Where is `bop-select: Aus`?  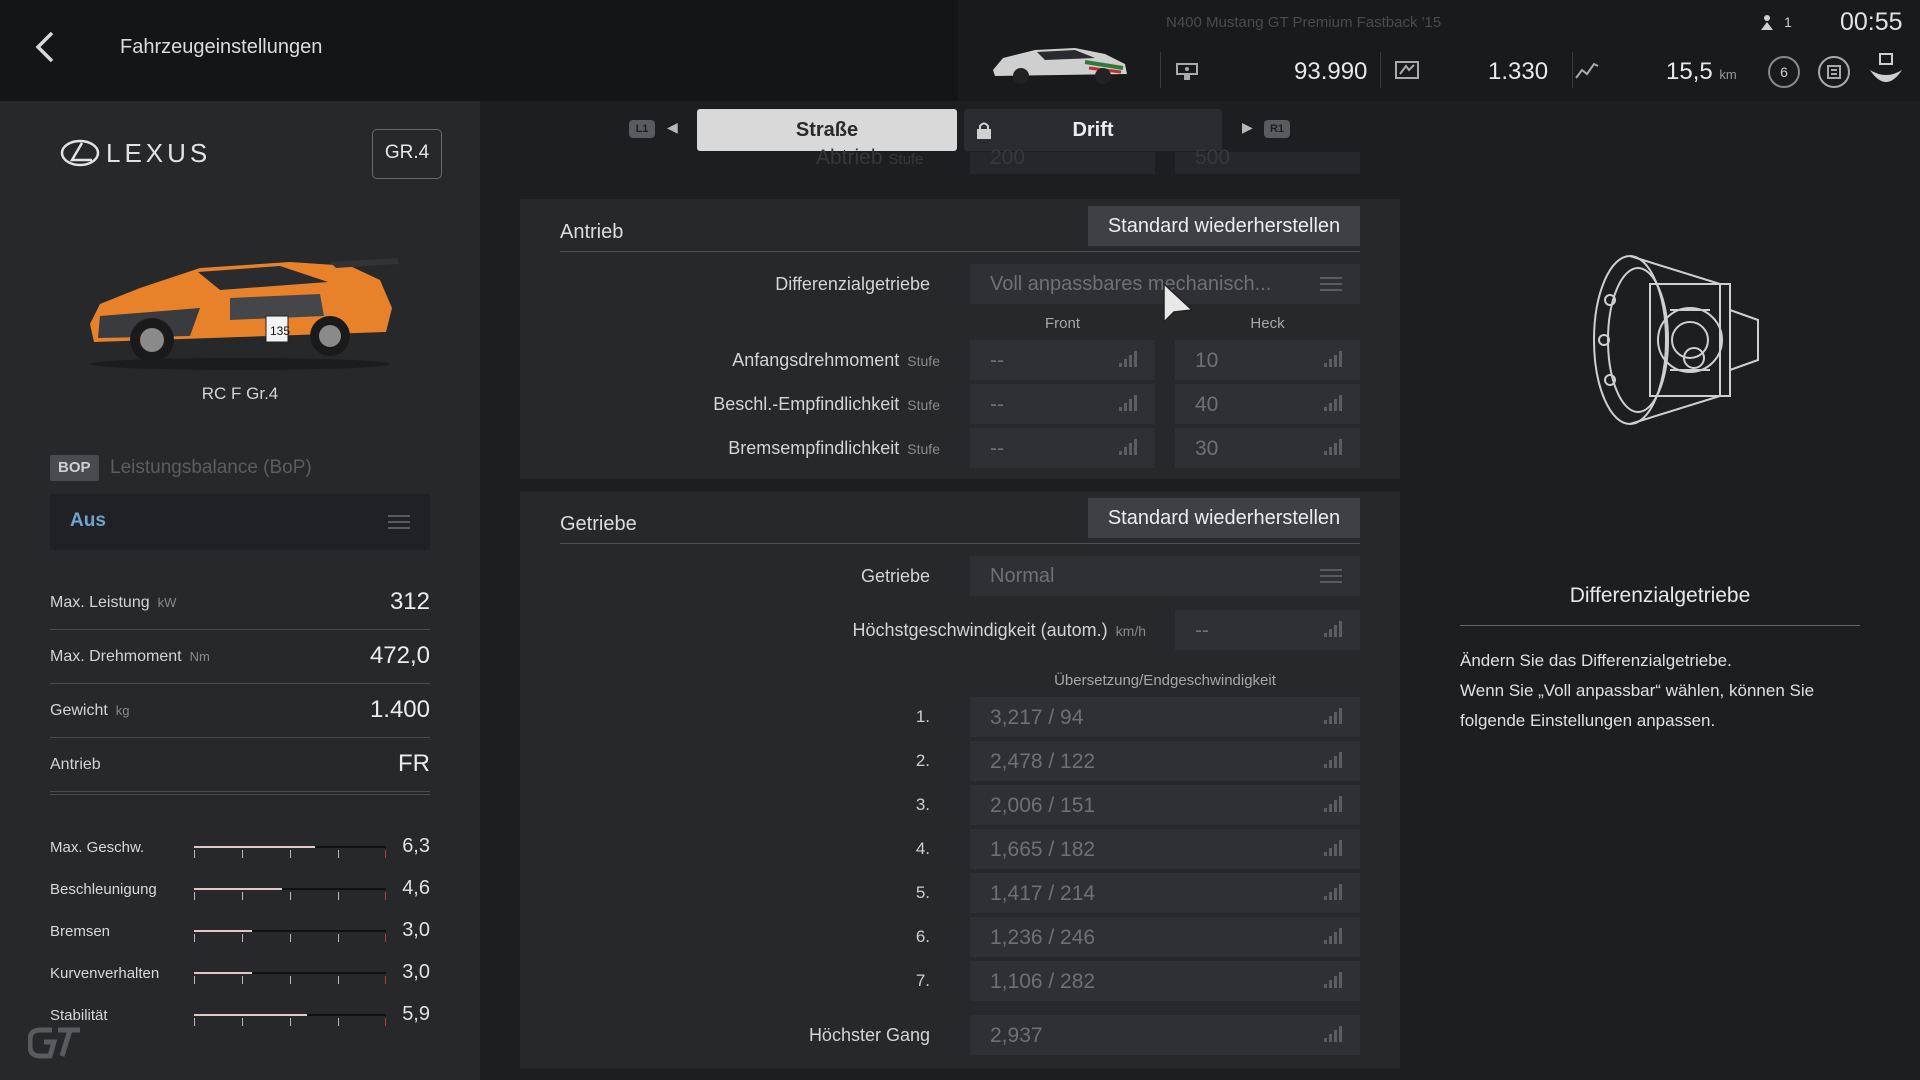
bop-select: Aus is located at coordinates (240, 522).